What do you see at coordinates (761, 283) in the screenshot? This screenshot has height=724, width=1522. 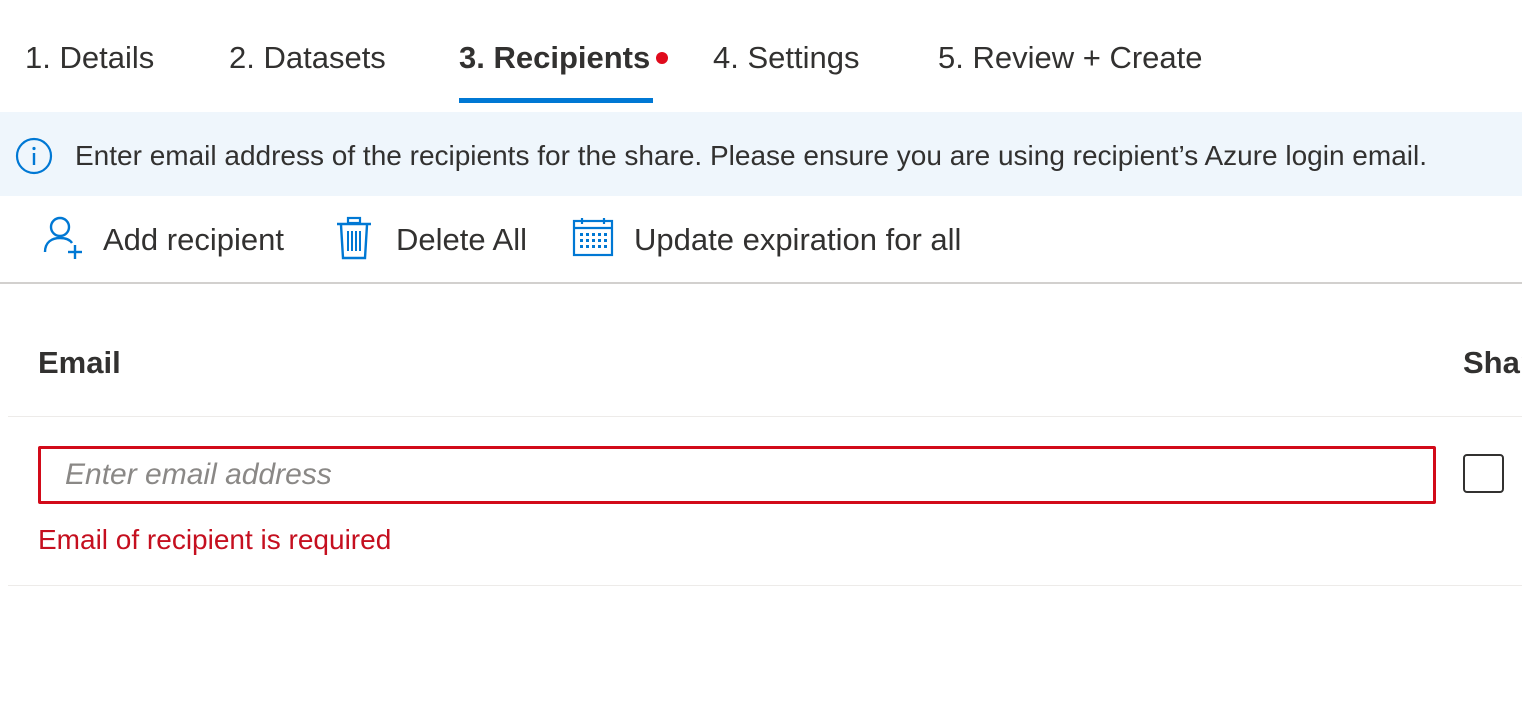 I see `toolbar-divider` at bounding box center [761, 283].